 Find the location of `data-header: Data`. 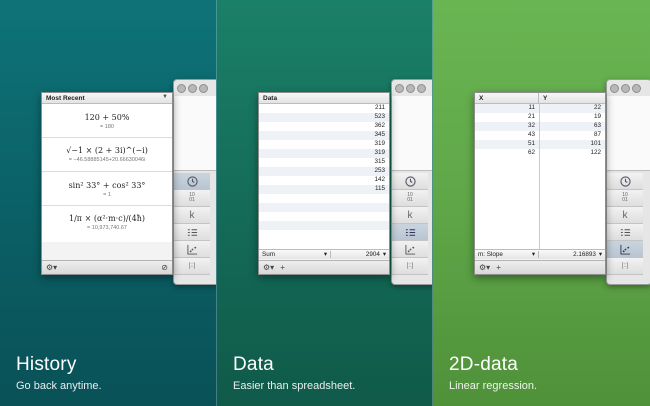

data-header: Data is located at coordinates (324, 98).